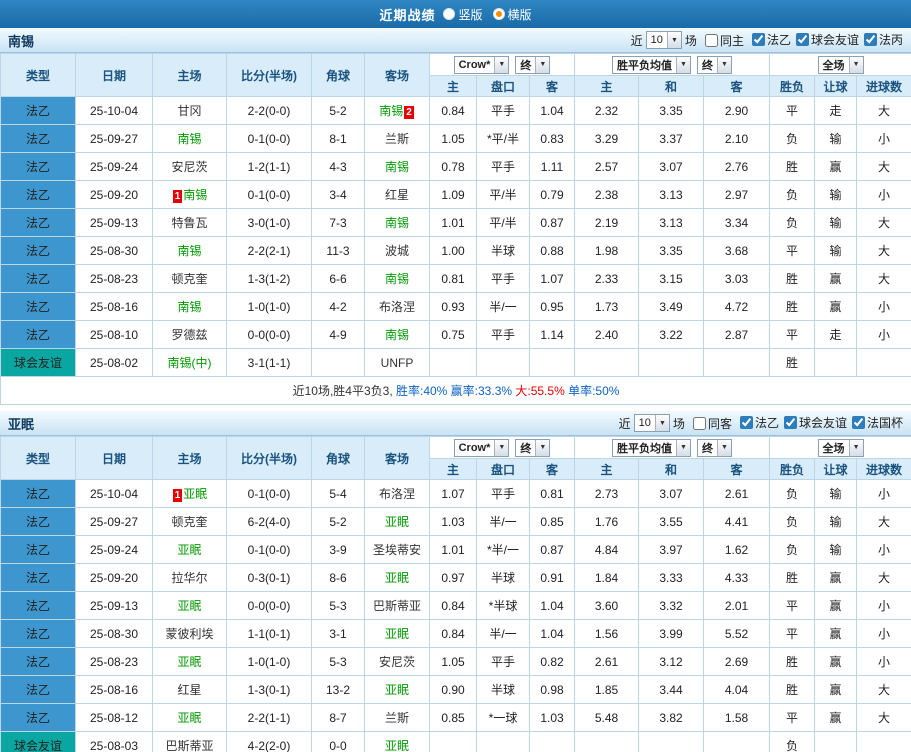 The height and width of the screenshot is (752, 911). Describe the element at coordinates (453, 362) in the screenshot. I see `home-odds-cell` at that location.